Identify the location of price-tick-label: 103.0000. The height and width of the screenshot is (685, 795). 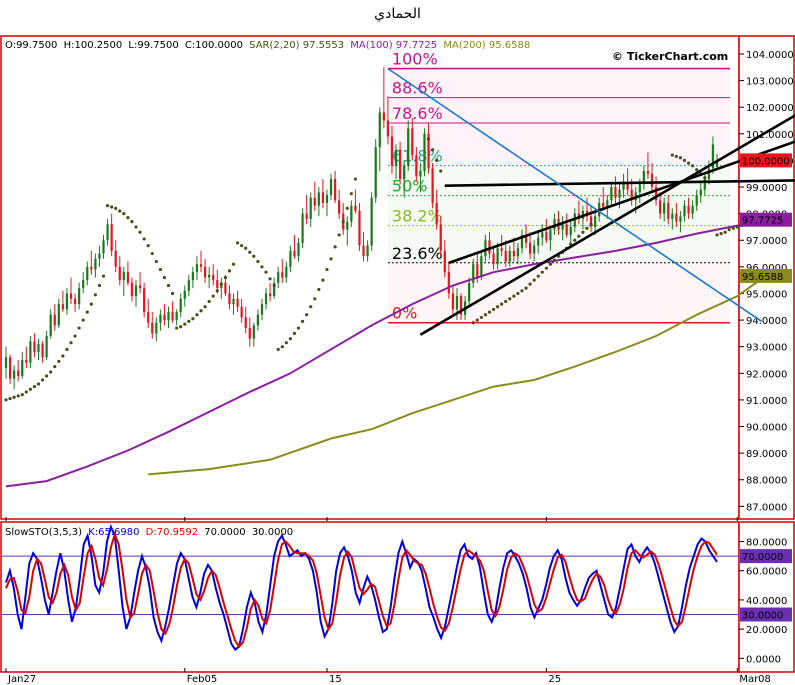
(770, 82).